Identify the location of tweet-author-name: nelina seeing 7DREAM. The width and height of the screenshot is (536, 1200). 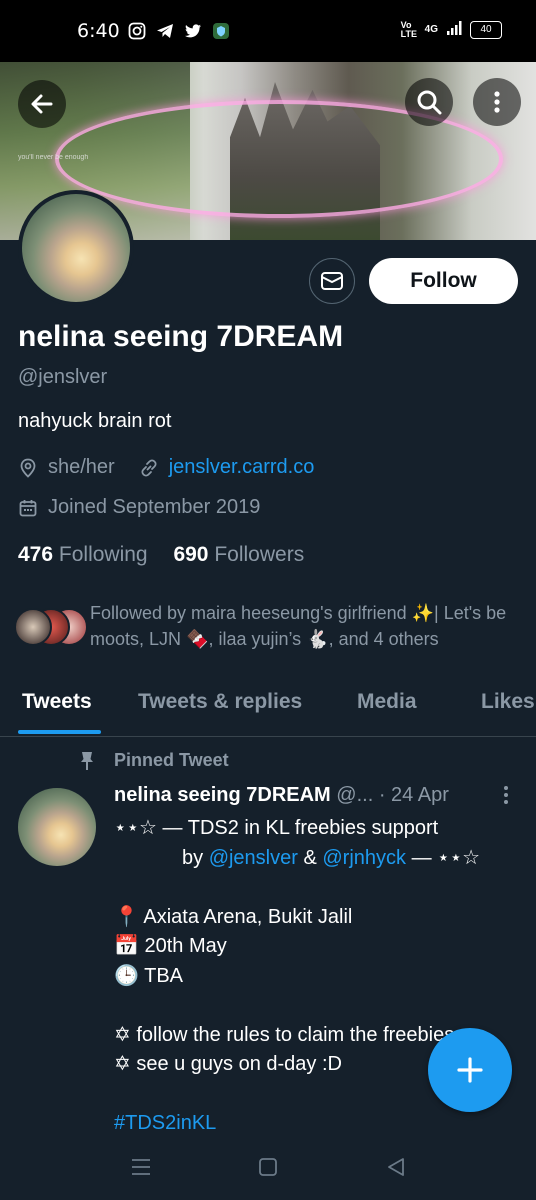
(222, 795).